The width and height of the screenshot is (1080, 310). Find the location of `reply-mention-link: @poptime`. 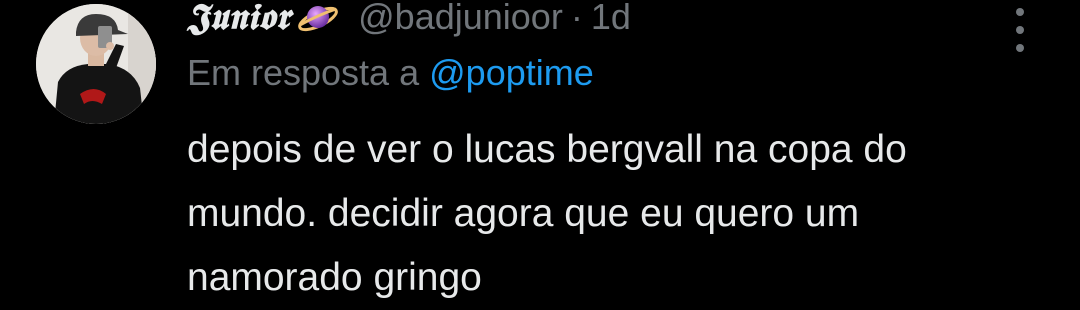

reply-mention-link: @poptime is located at coordinates (511, 72).